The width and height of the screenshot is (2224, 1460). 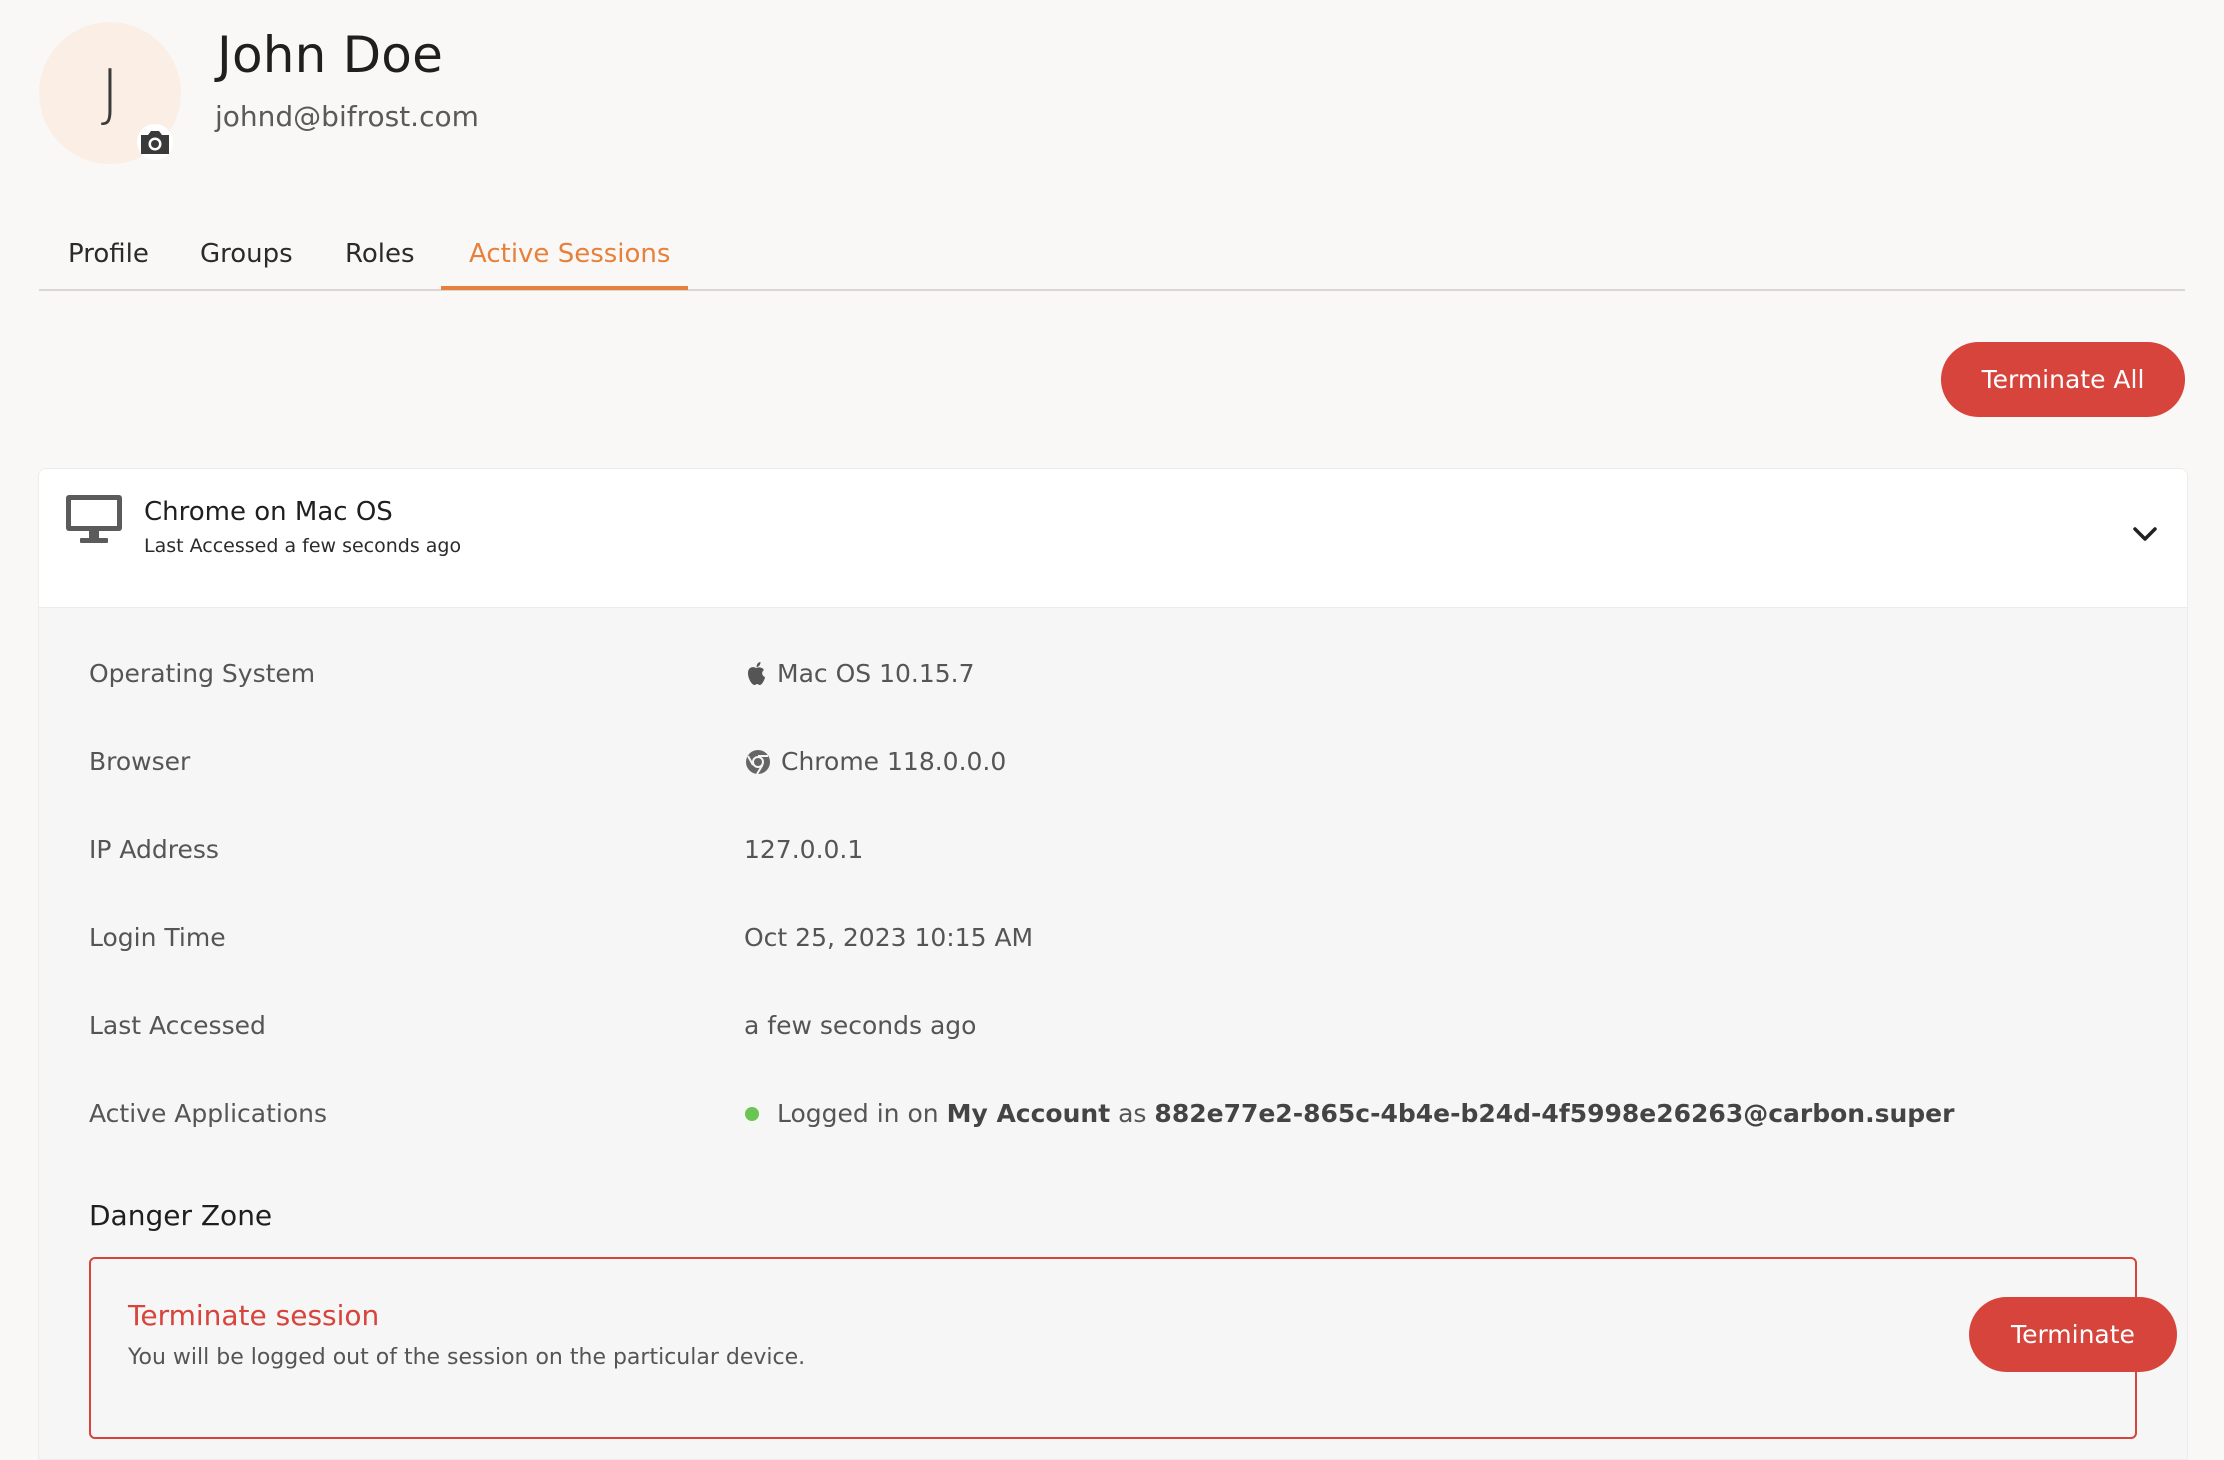 What do you see at coordinates (889, 937) in the screenshot?
I see `login-time-value: Oct 25, 2023 10:15 AM` at bounding box center [889, 937].